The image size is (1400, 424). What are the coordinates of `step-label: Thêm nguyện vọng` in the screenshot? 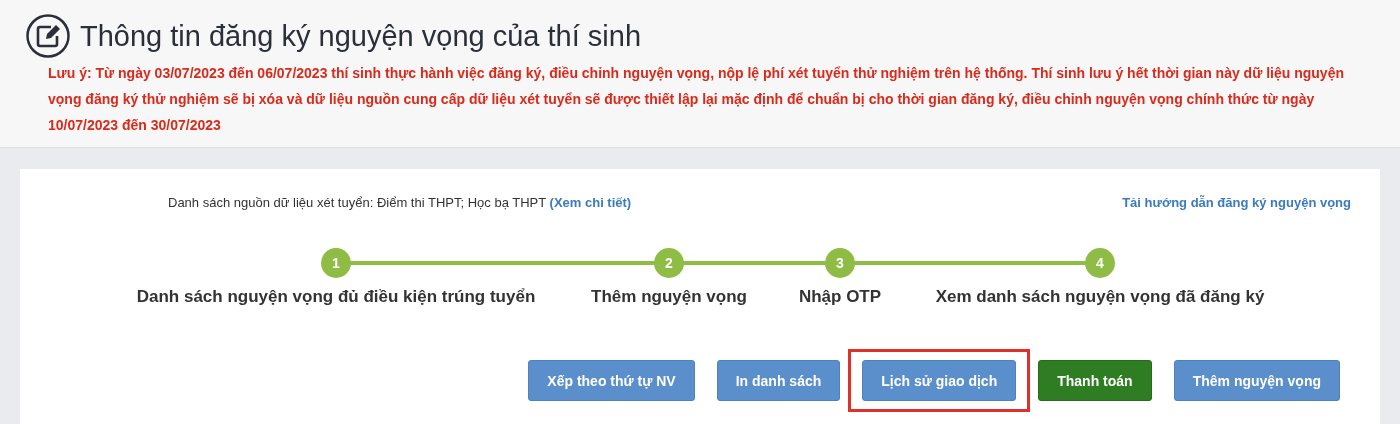 It's located at (669, 297).